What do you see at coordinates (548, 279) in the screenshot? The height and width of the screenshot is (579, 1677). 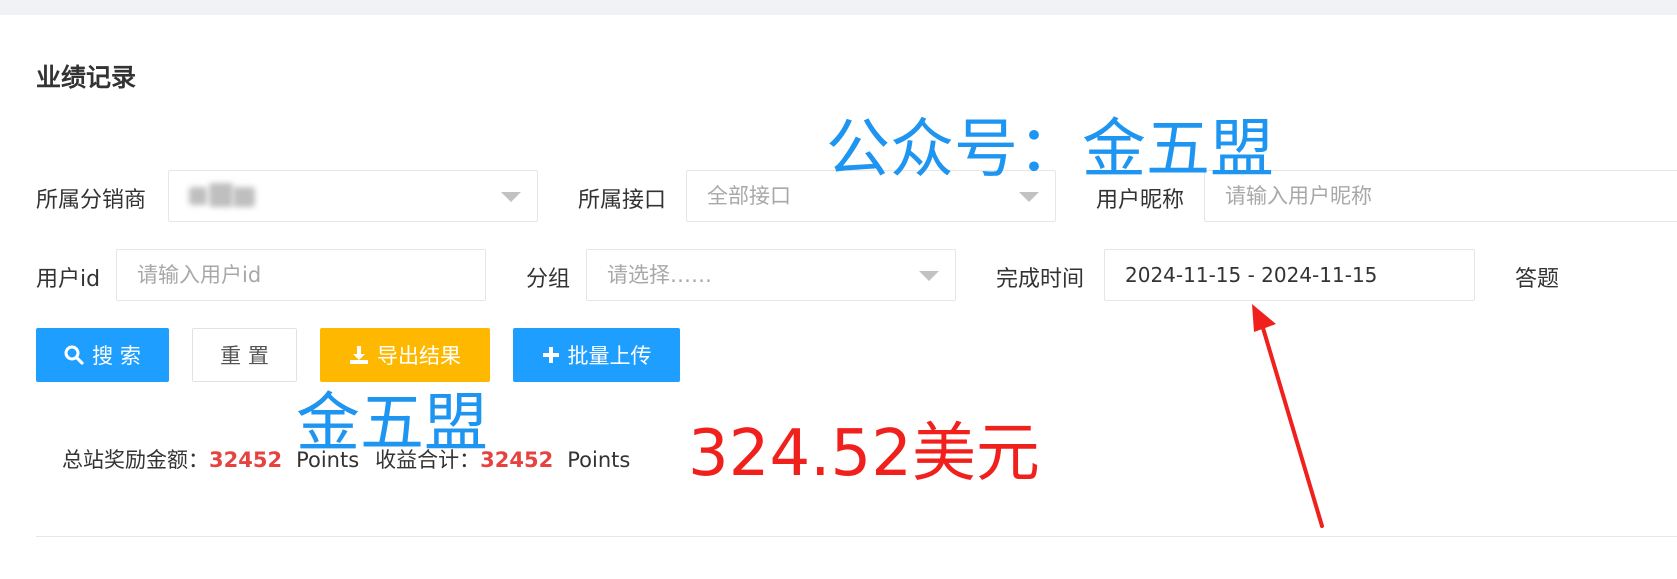 I see `group-label: 分组` at bounding box center [548, 279].